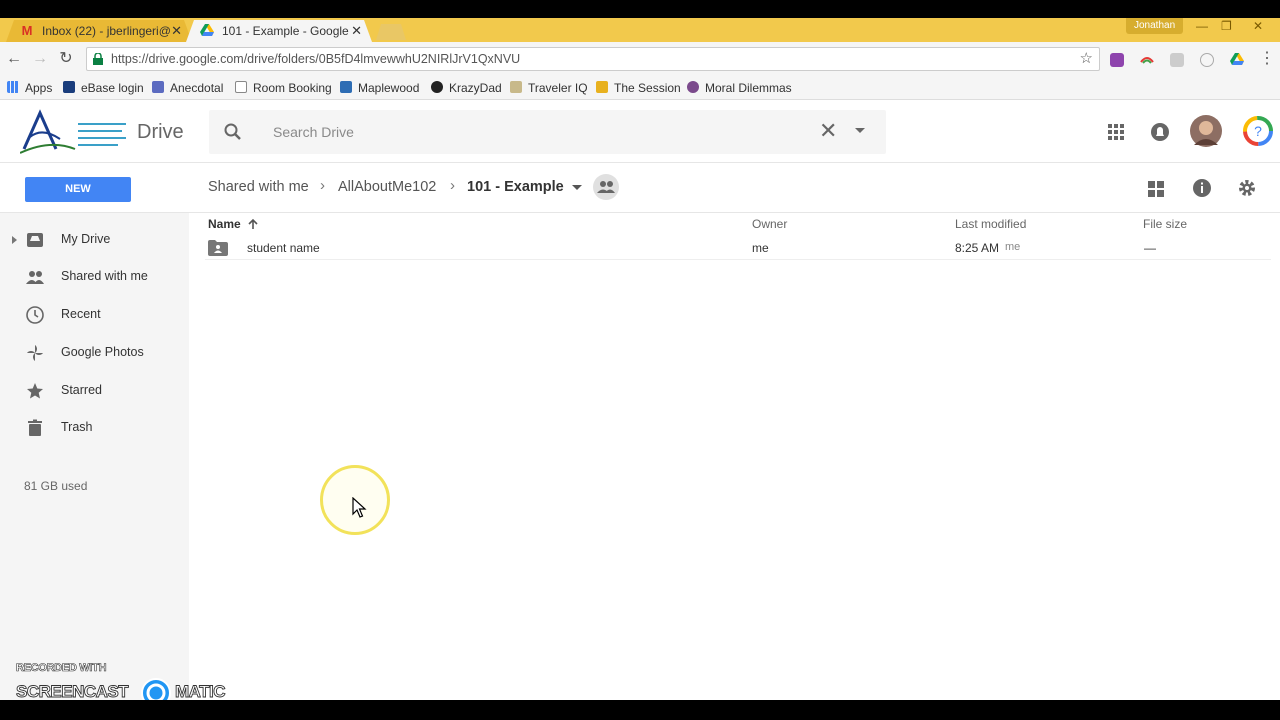 The height and width of the screenshot is (720, 1280). I want to click on bottom-letterbox, so click(640, 710).